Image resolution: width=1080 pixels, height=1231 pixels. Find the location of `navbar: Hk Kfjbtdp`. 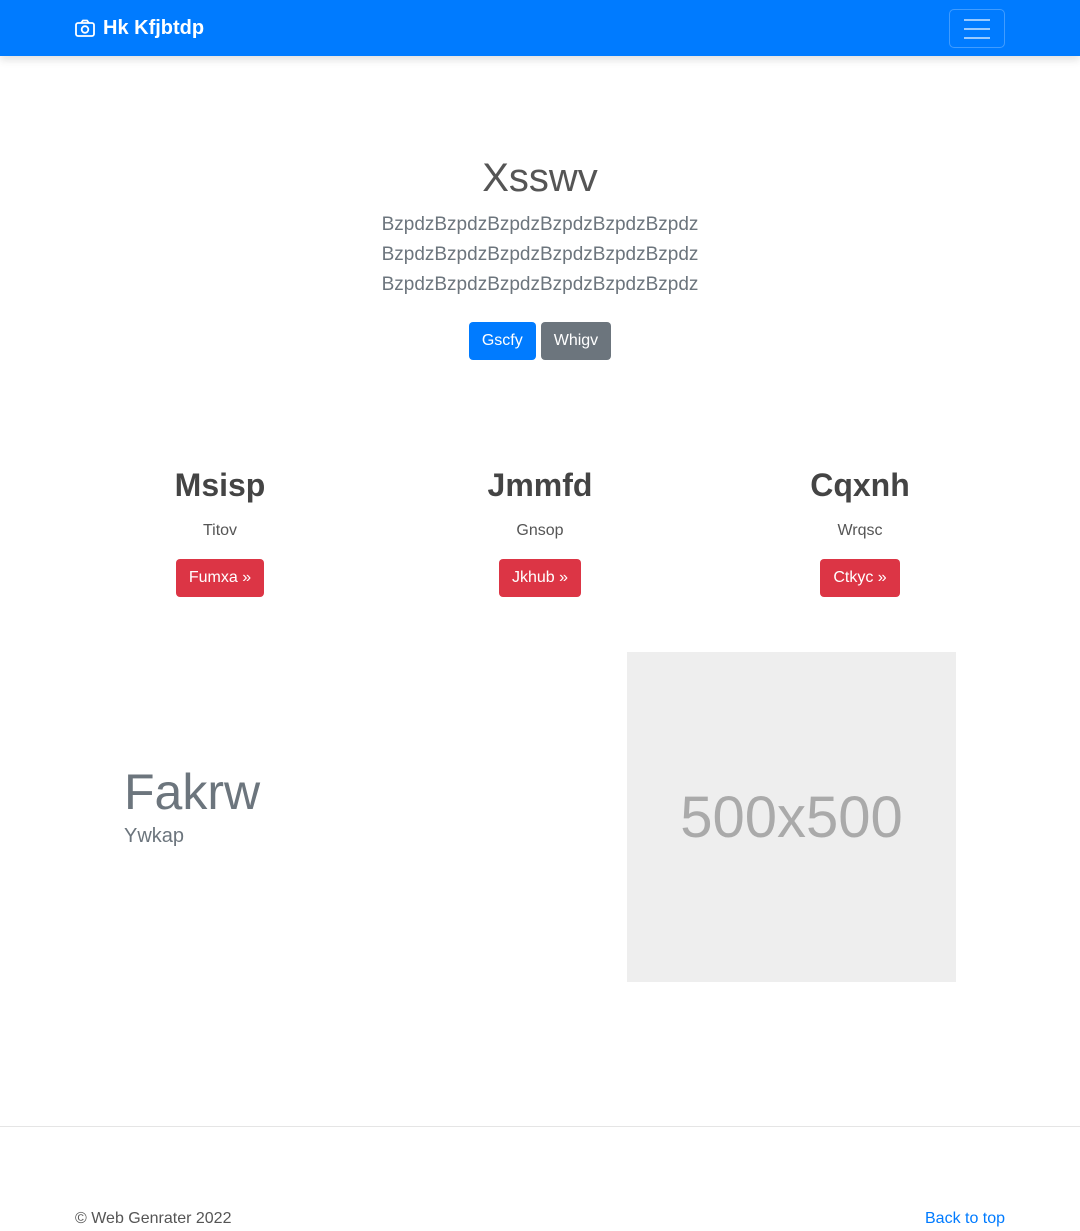

navbar: Hk Kfjbtdp is located at coordinates (540, 28).